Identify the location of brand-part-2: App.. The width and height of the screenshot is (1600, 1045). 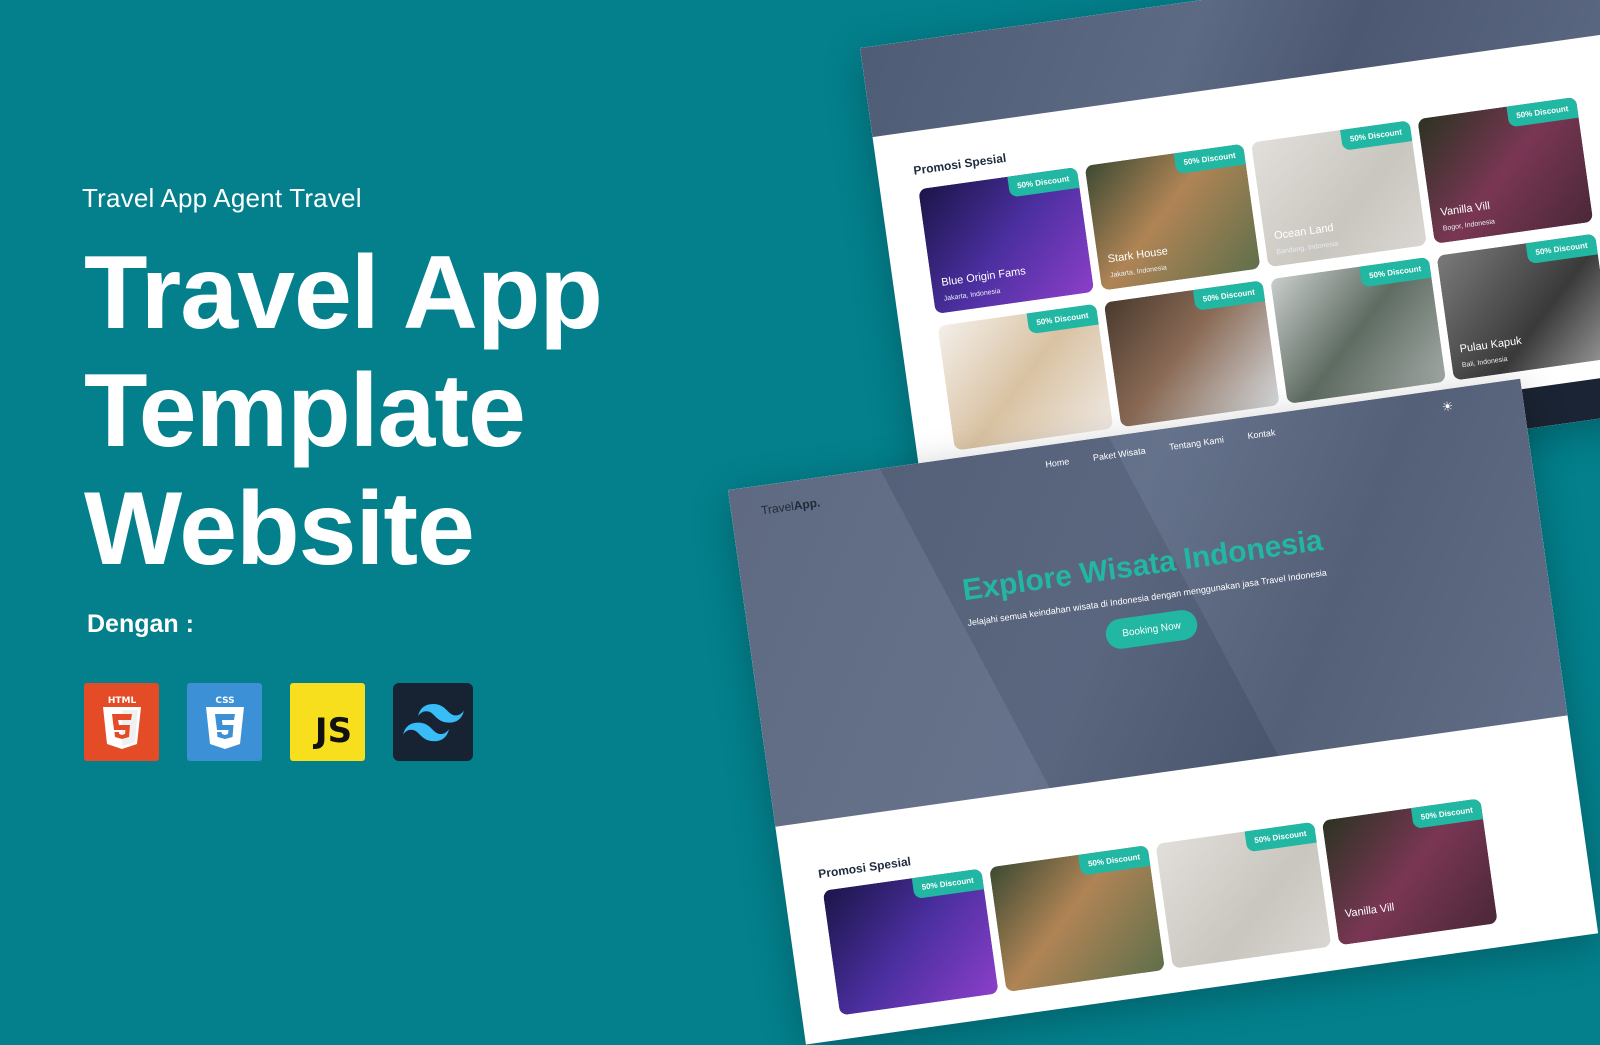
(807, 504).